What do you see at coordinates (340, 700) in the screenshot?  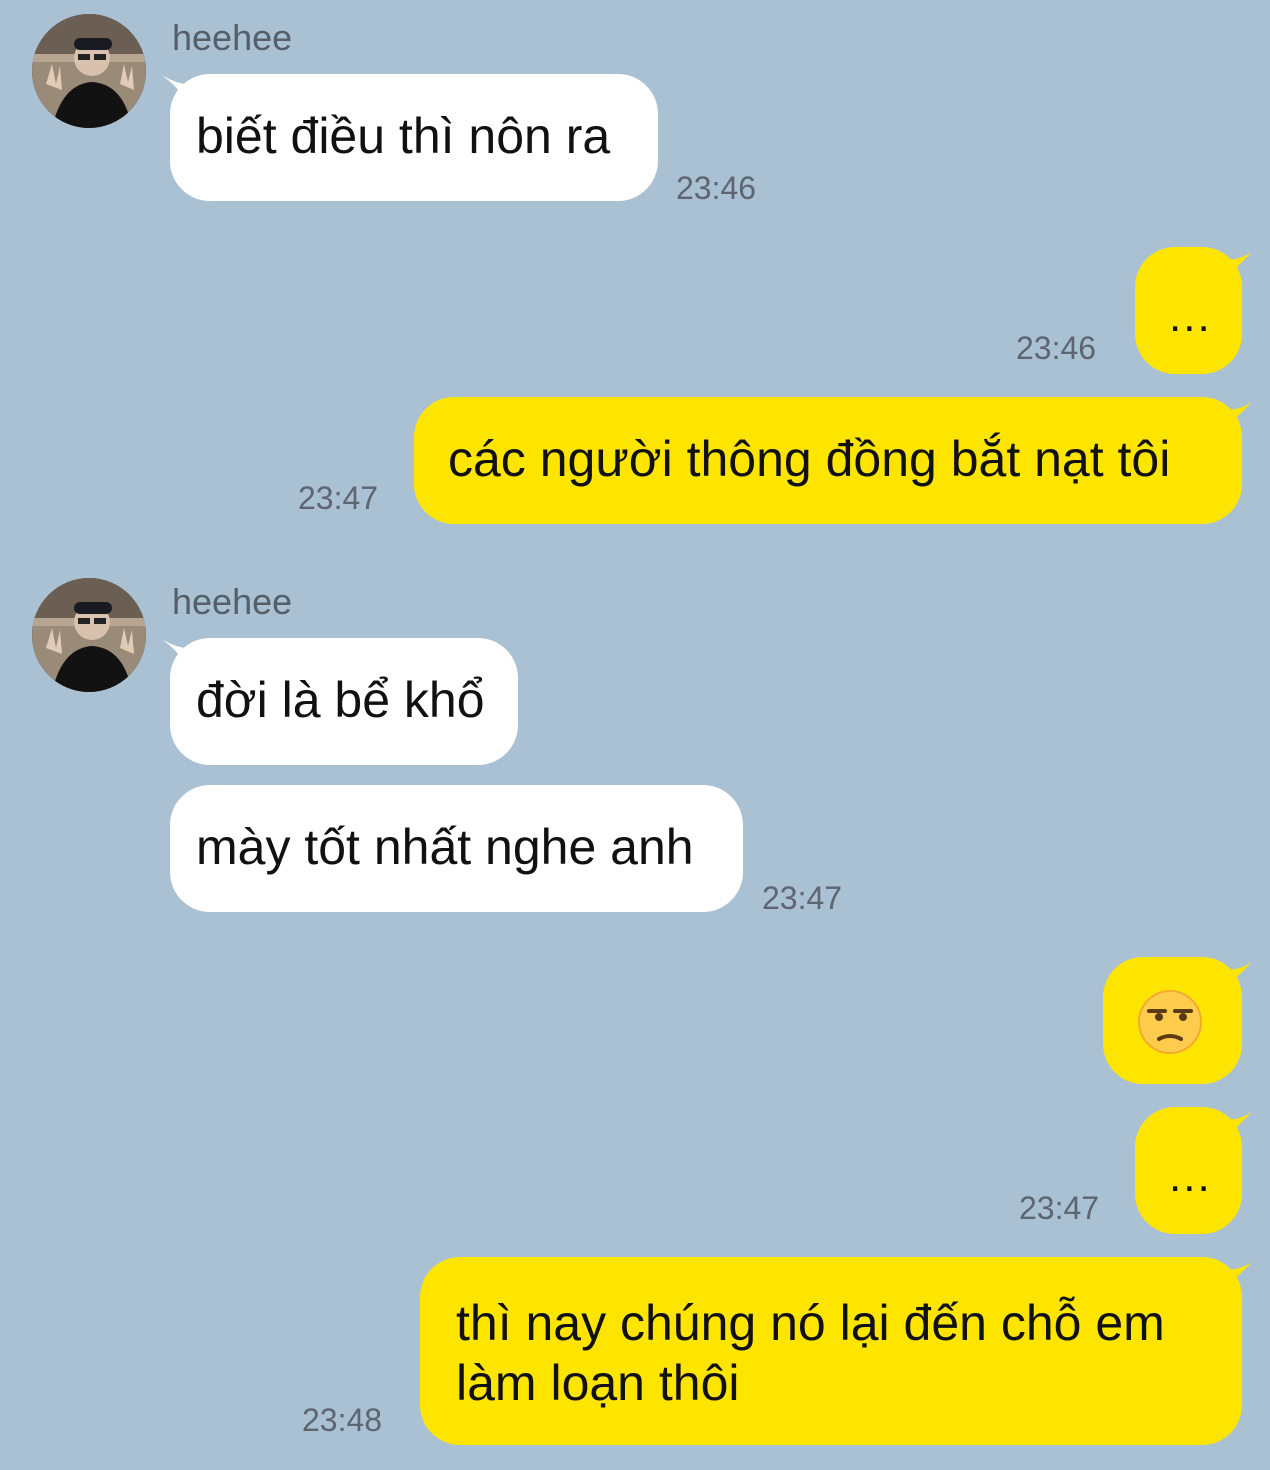 I see `message-text: đời là bể khổ` at bounding box center [340, 700].